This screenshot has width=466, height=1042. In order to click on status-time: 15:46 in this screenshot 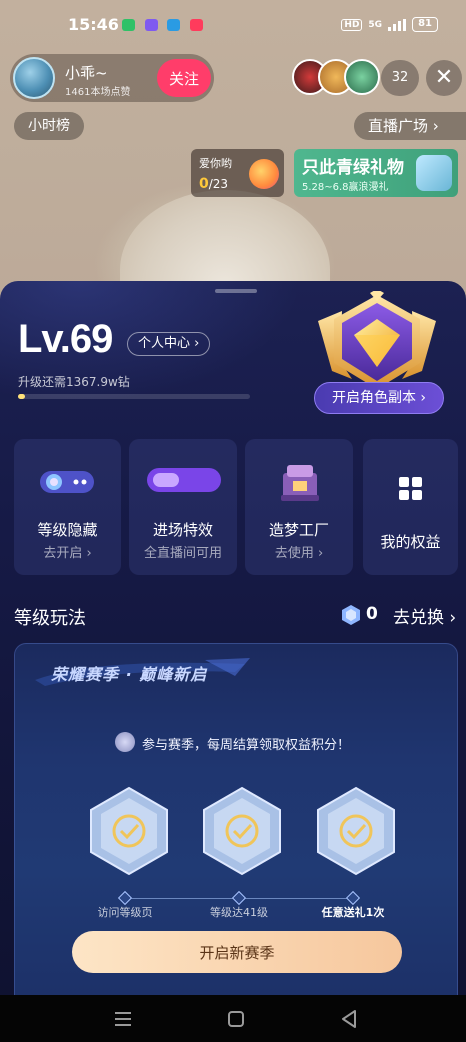, I will do `click(93, 24)`.